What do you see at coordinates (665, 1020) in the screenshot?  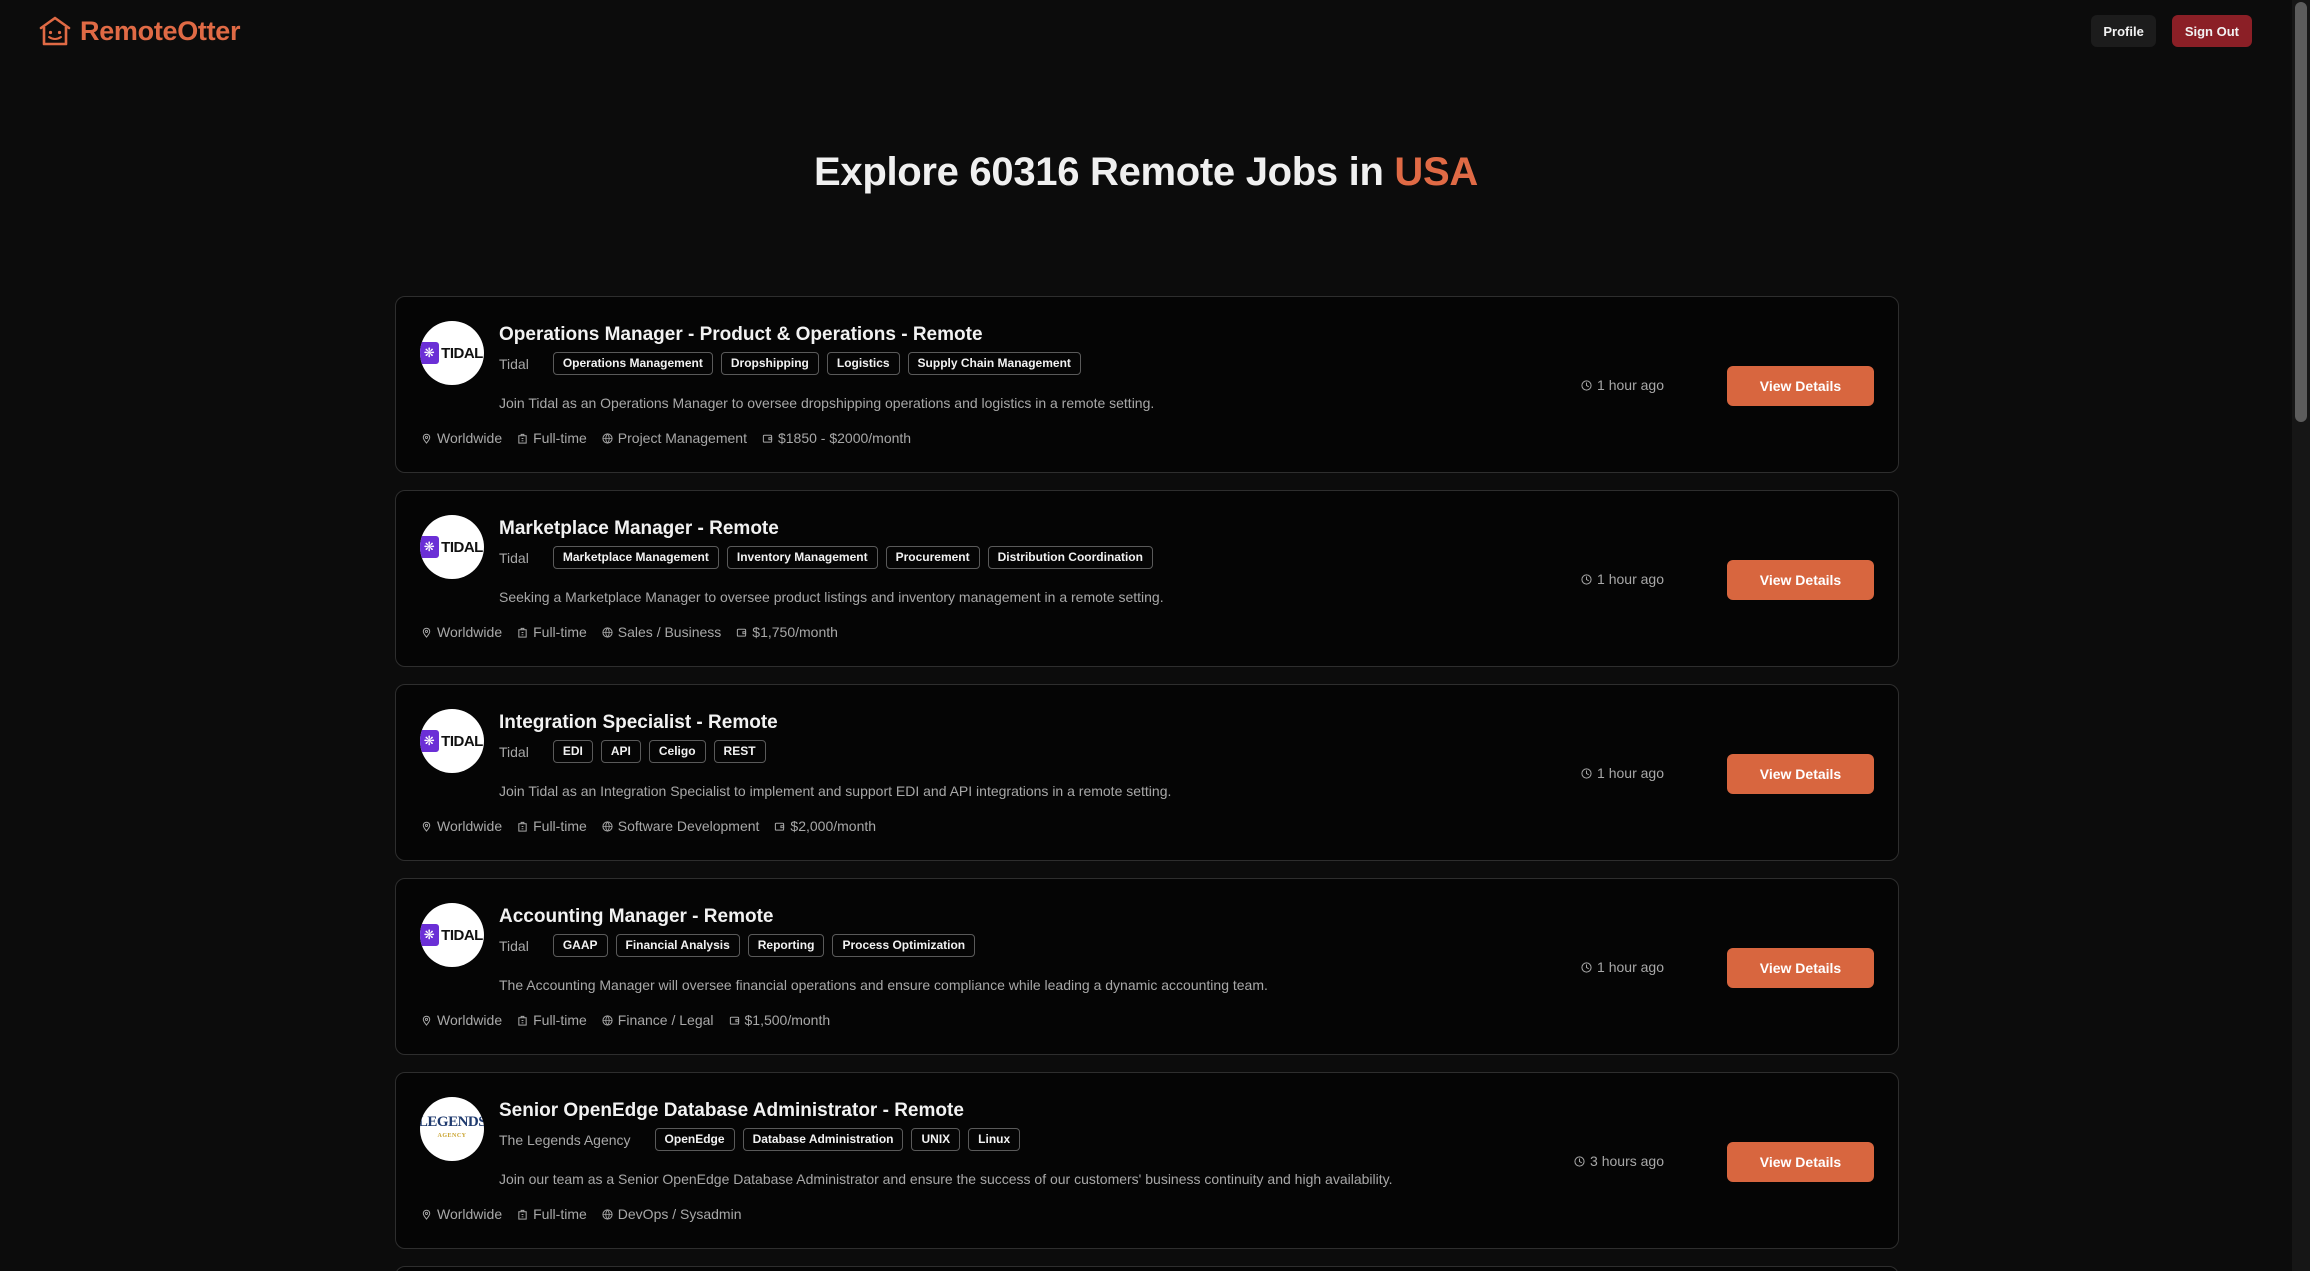 I see `meta-category-text: Finance / Legal` at bounding box center [665, 1020].